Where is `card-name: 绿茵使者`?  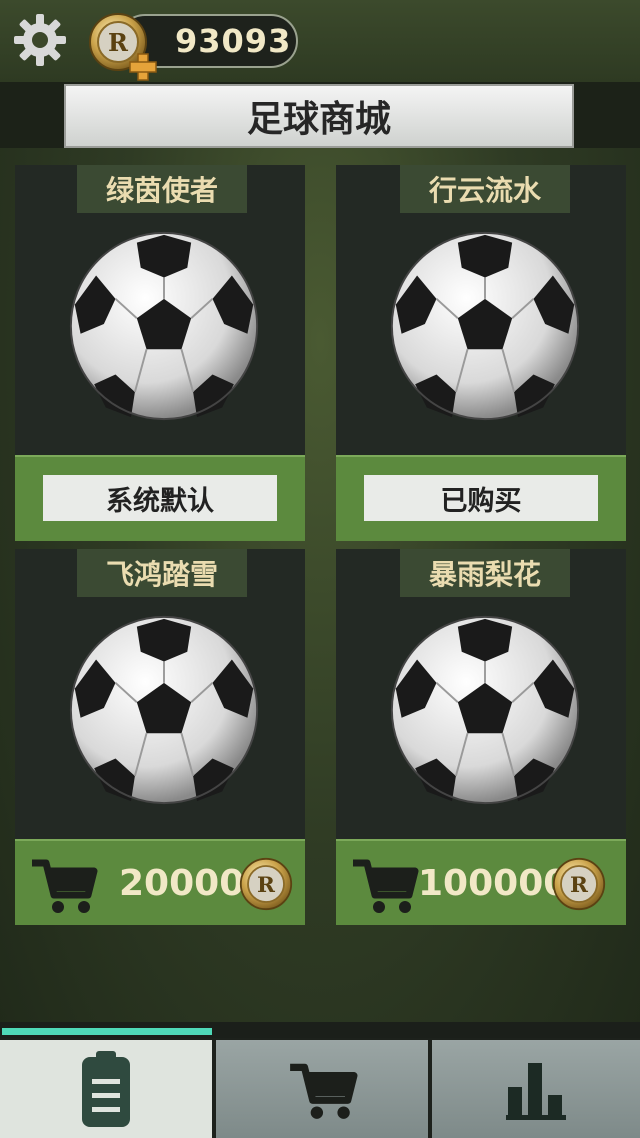 card-name: 绿茵使者 is located at coordinates (161, 190).